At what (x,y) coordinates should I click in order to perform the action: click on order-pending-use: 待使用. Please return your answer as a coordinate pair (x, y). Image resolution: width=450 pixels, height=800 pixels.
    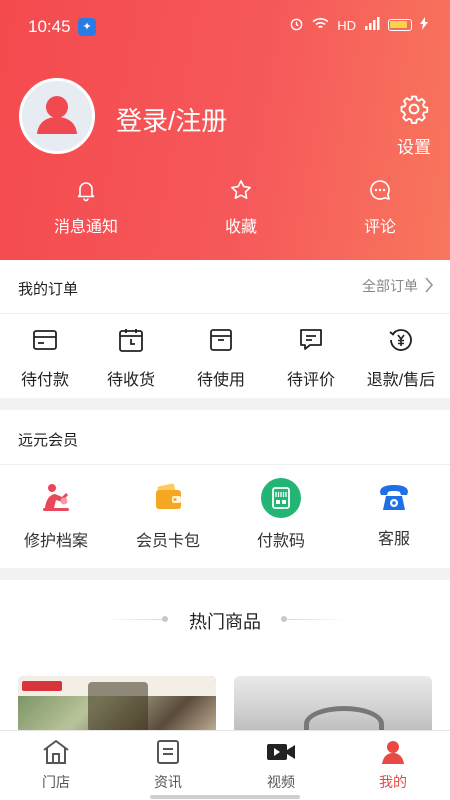
    Looking at the image, I should click on (221, 358).